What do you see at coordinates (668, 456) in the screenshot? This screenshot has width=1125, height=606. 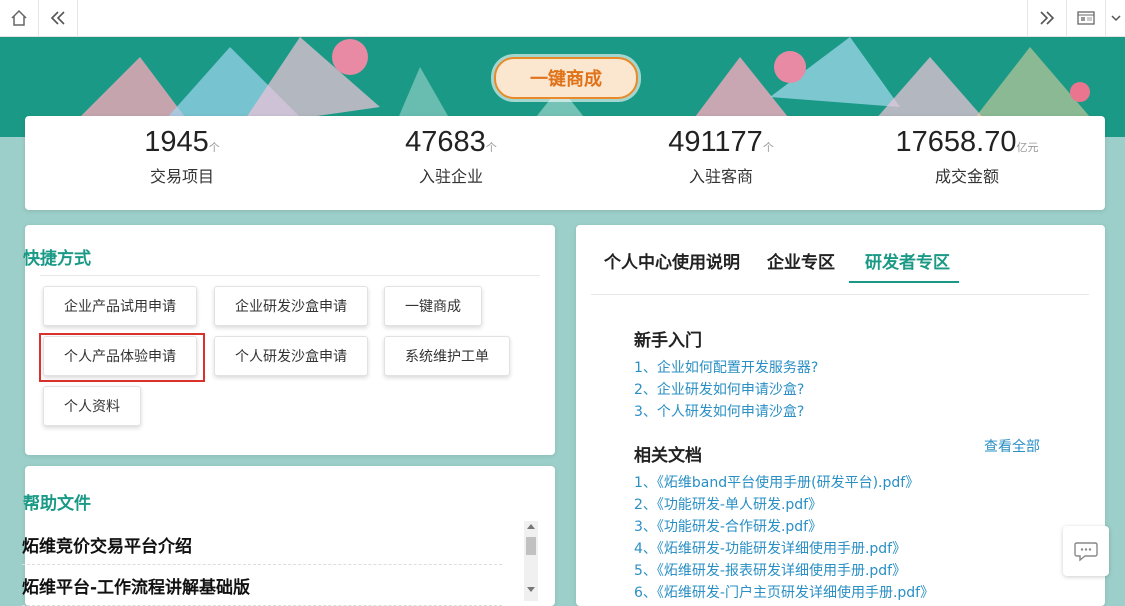 I see `docs-title: 相关文档` at bounding box center [668, 456].